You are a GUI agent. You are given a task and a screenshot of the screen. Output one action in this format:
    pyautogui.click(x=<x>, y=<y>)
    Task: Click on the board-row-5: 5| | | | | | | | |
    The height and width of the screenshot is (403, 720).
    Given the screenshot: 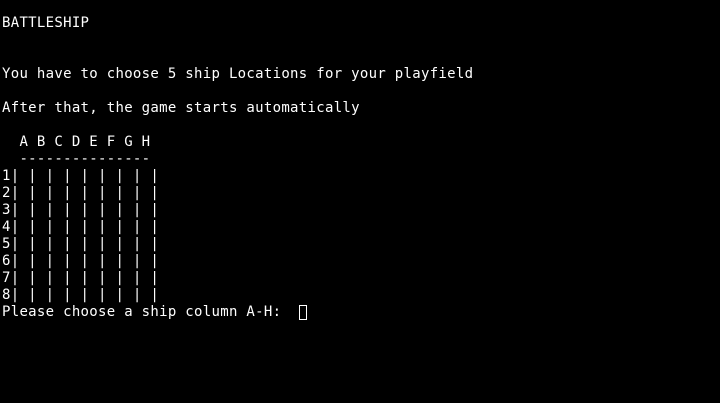 What is the action you would take?
    pyautogui.click(x=81, y=244)
    